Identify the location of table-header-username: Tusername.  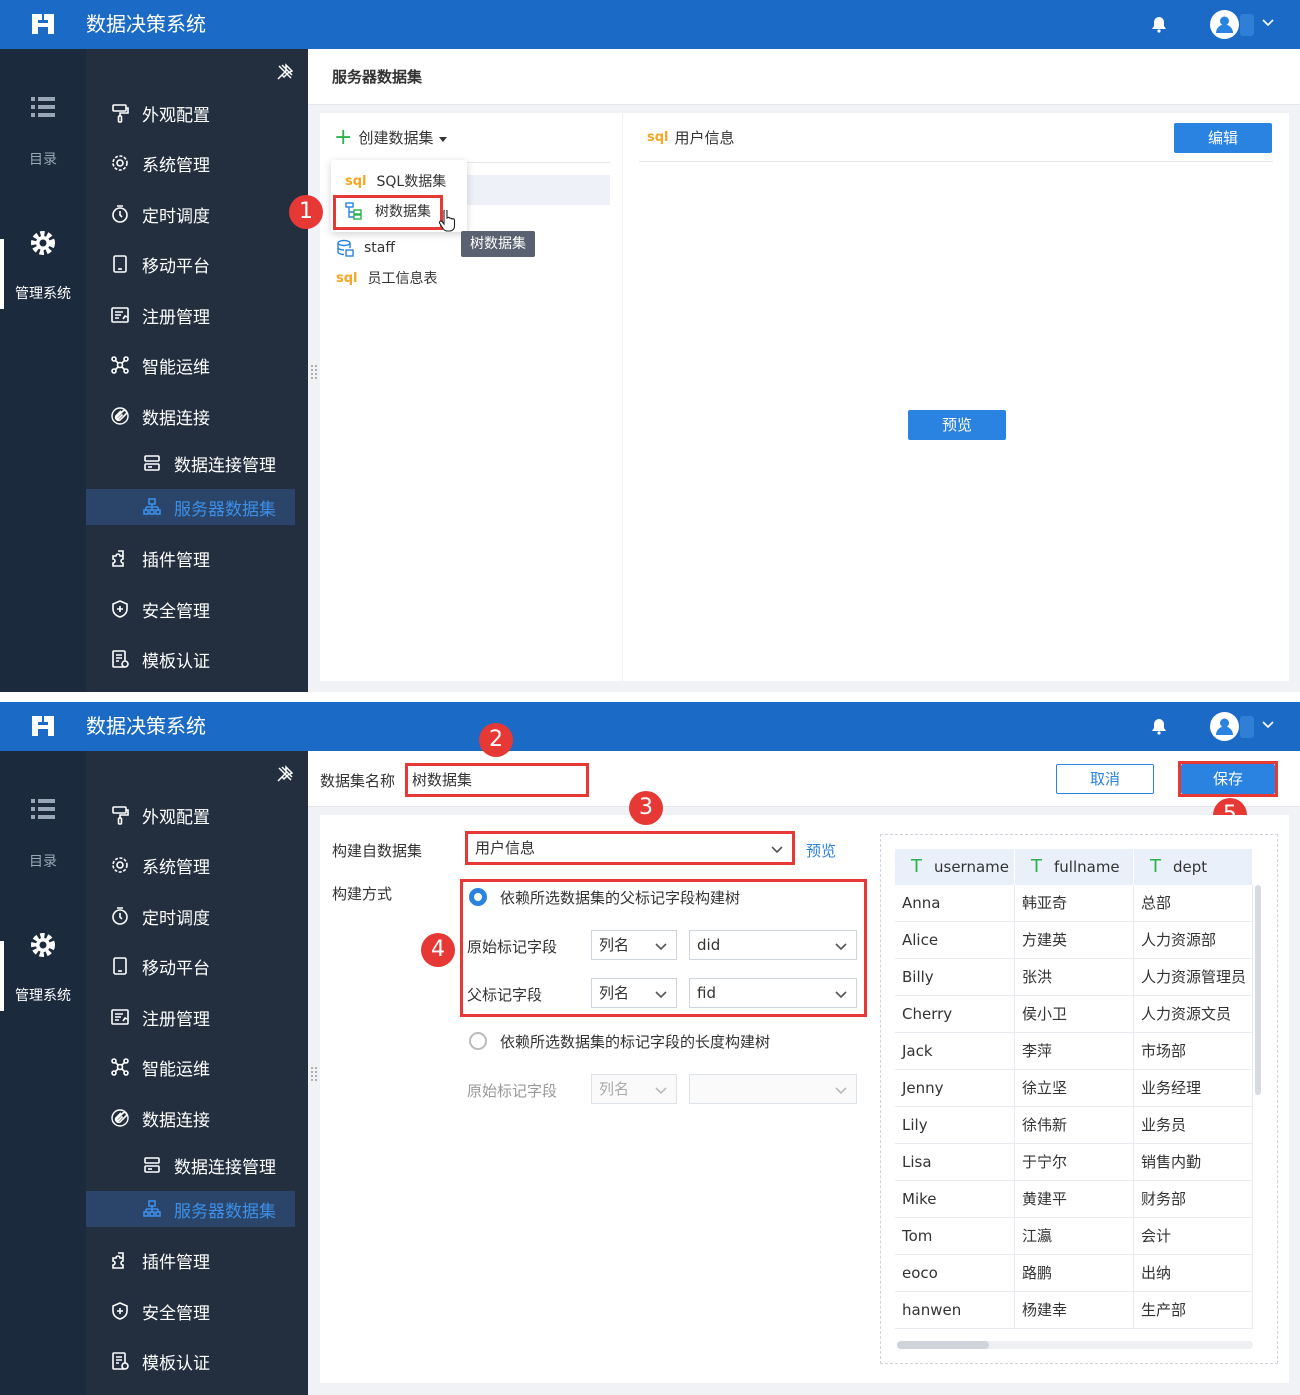
(954, 867).